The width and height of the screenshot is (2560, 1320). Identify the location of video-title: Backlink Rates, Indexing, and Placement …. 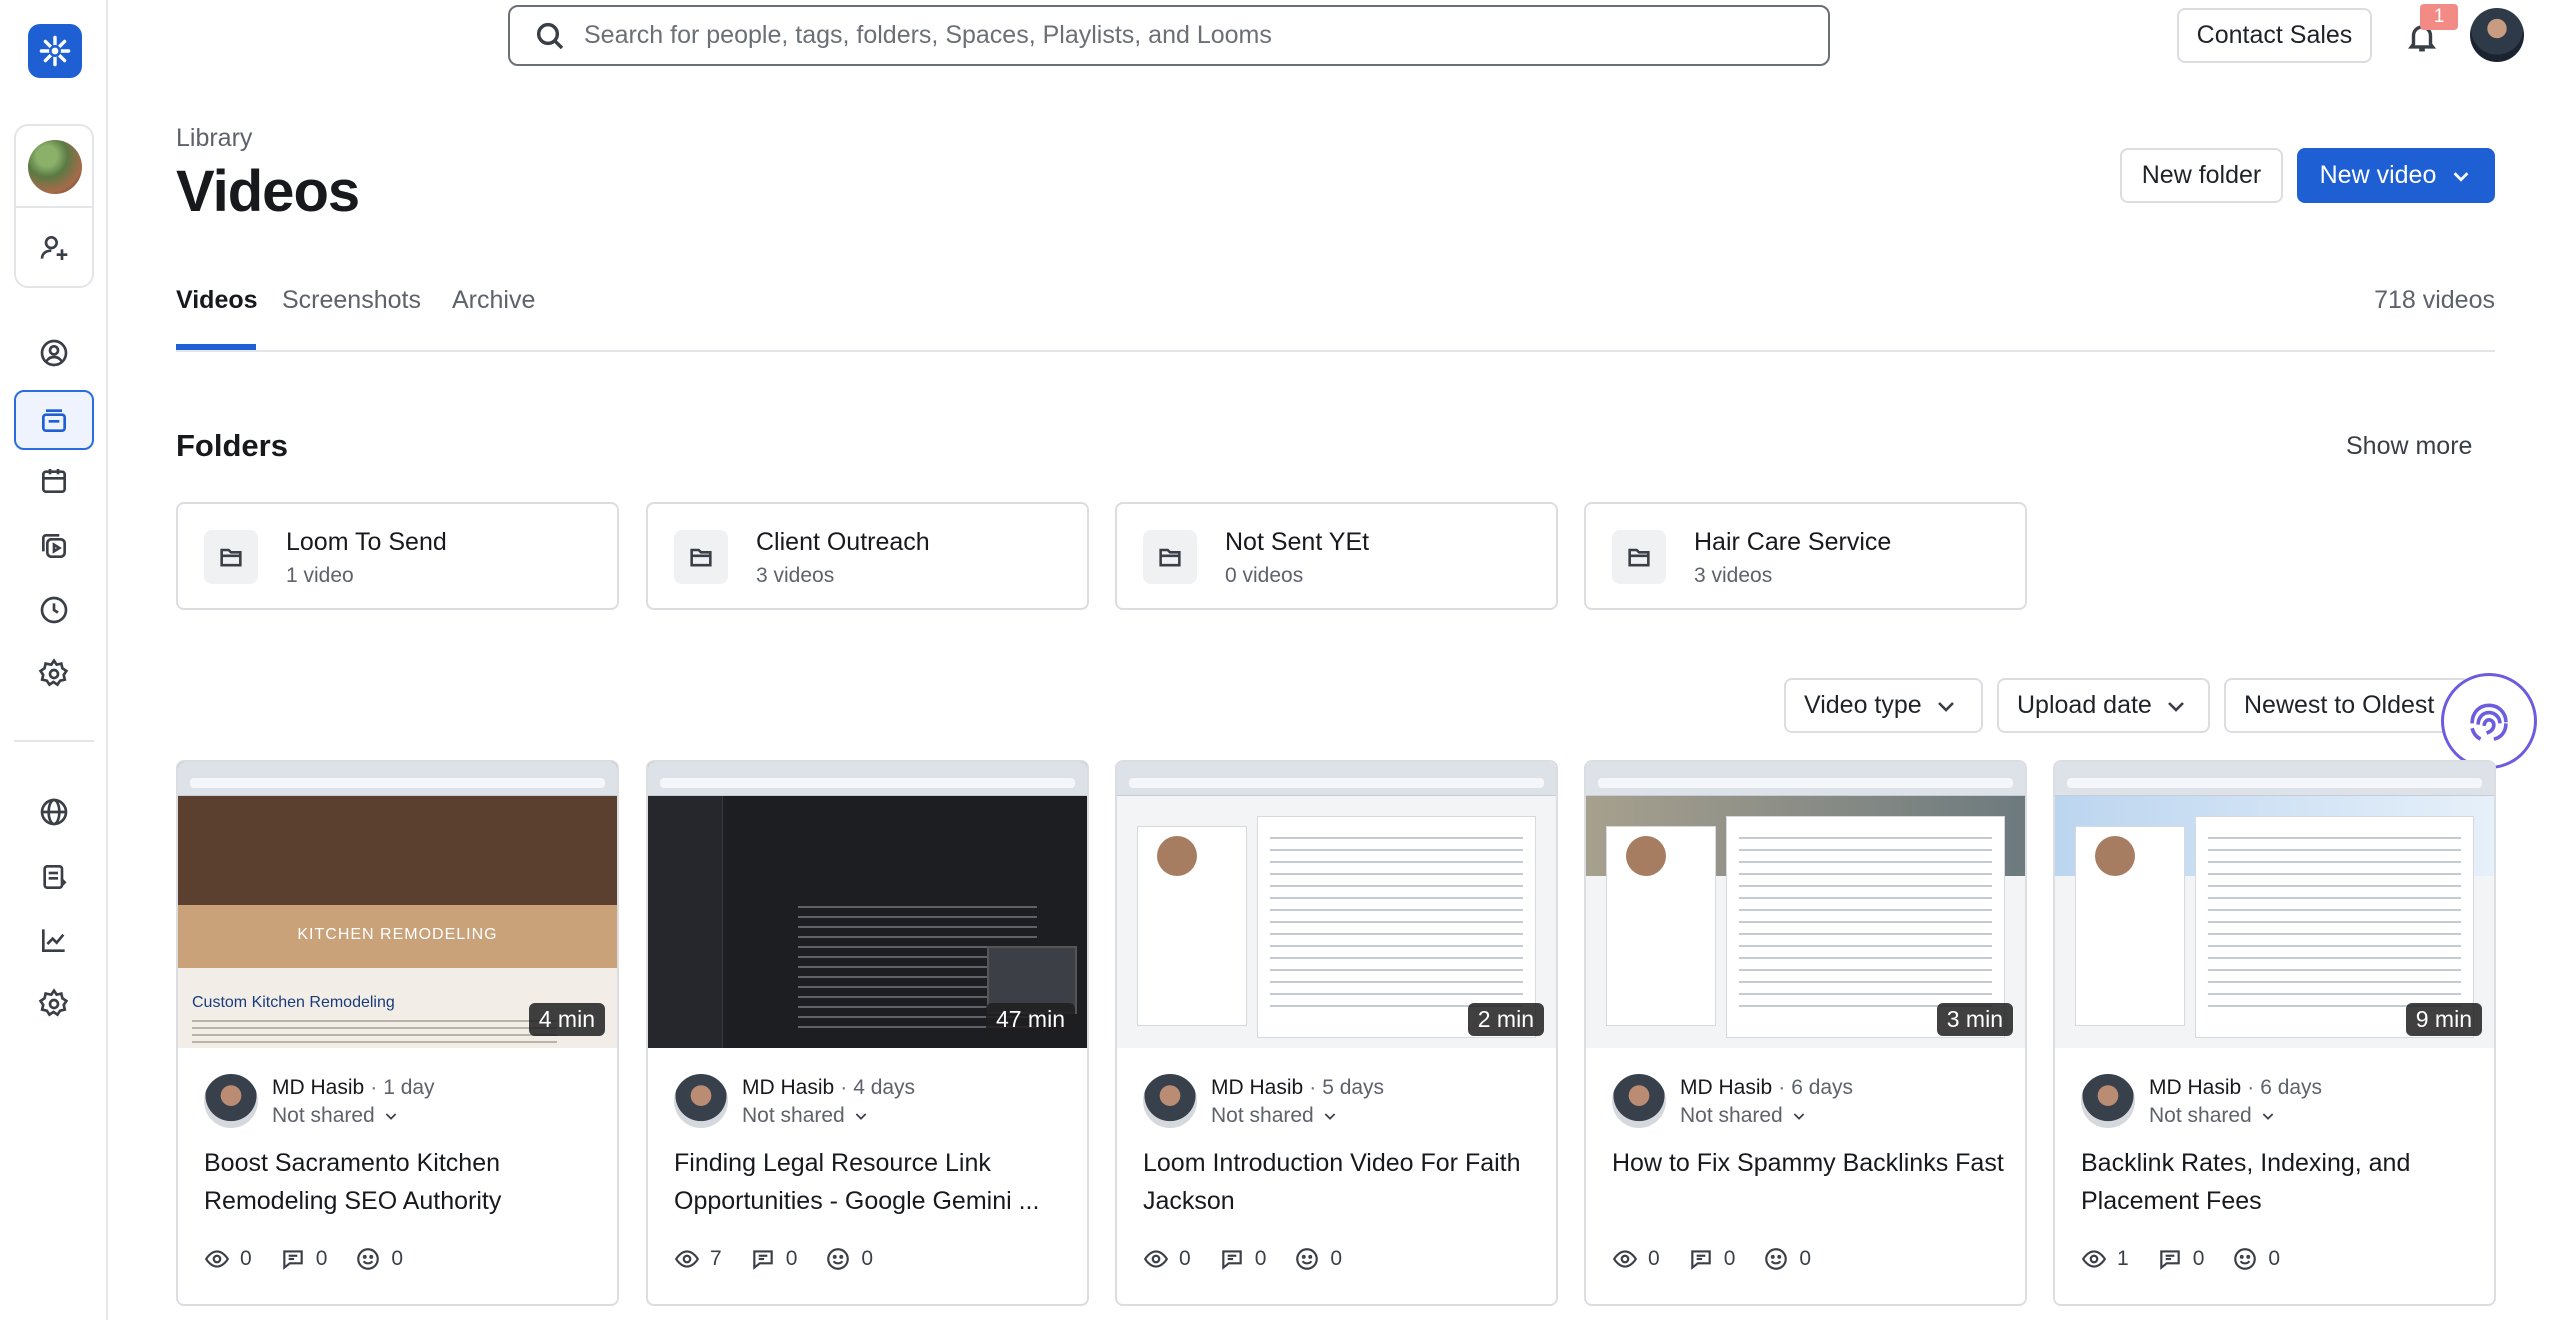
(2277, 1182).